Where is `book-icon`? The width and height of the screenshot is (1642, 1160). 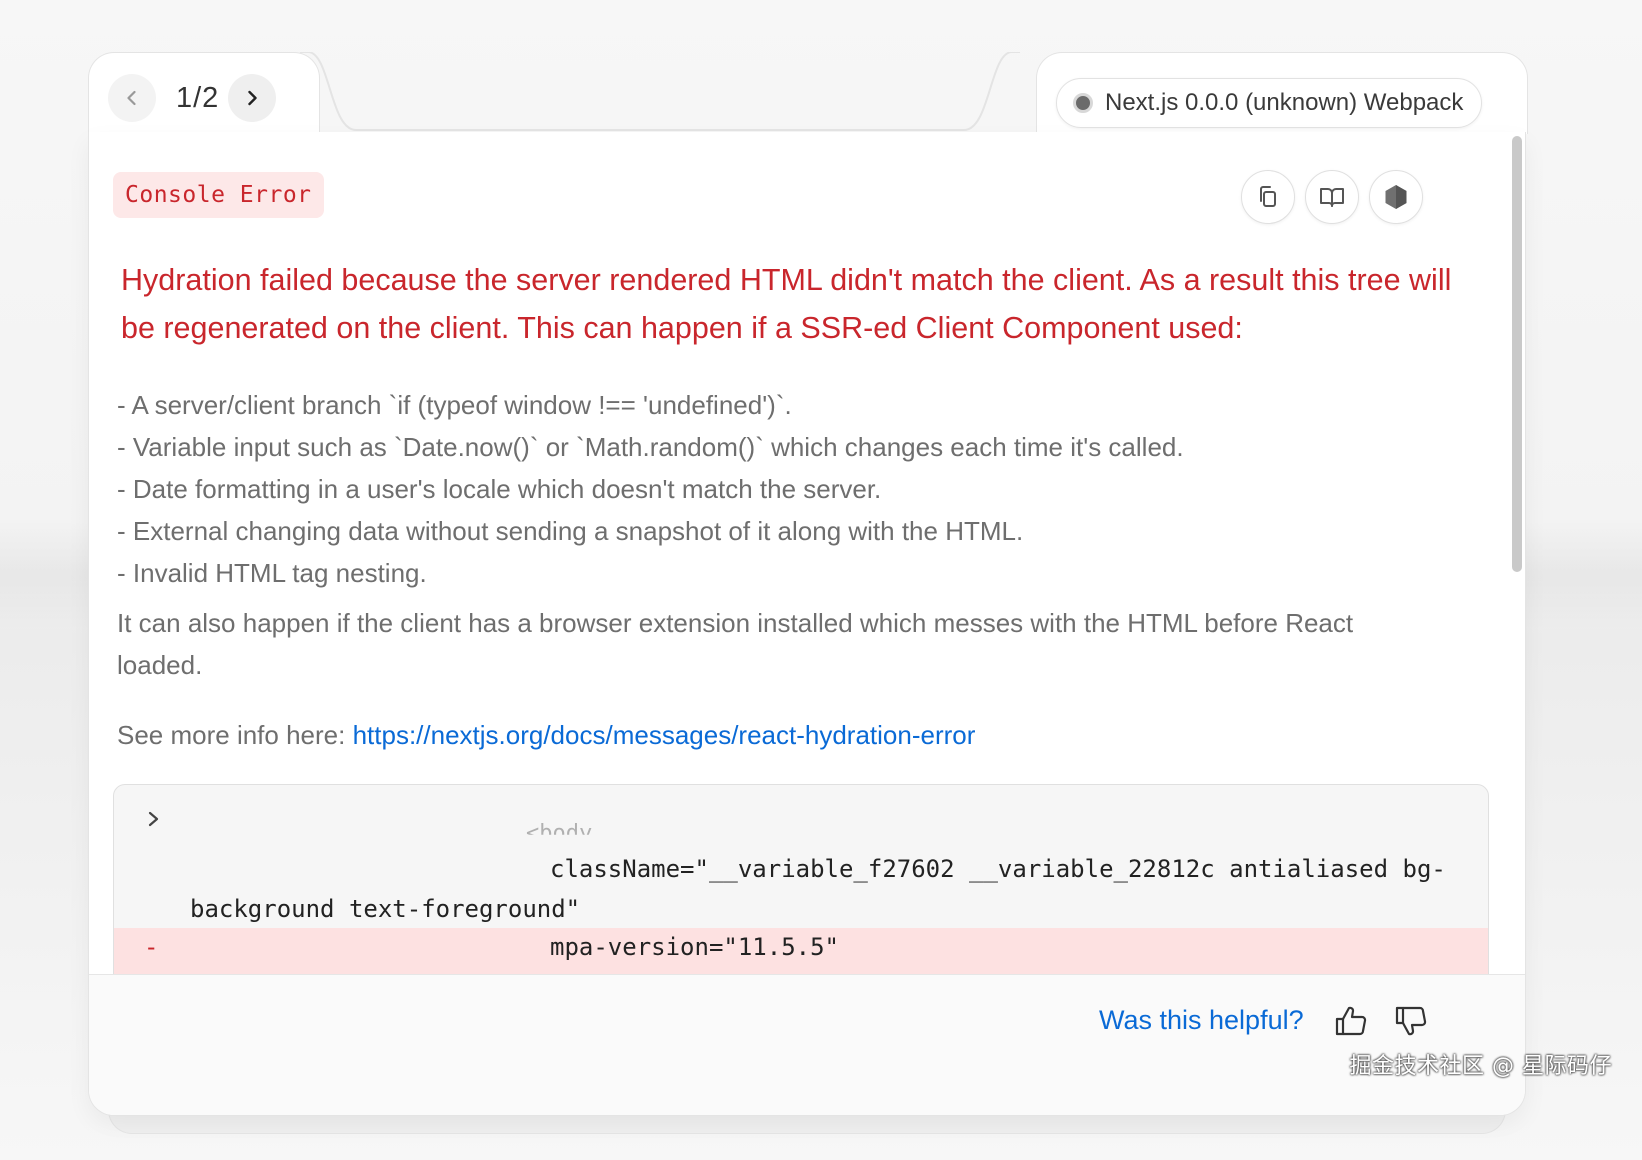 book-icon is located at coordinates (1332, 197).